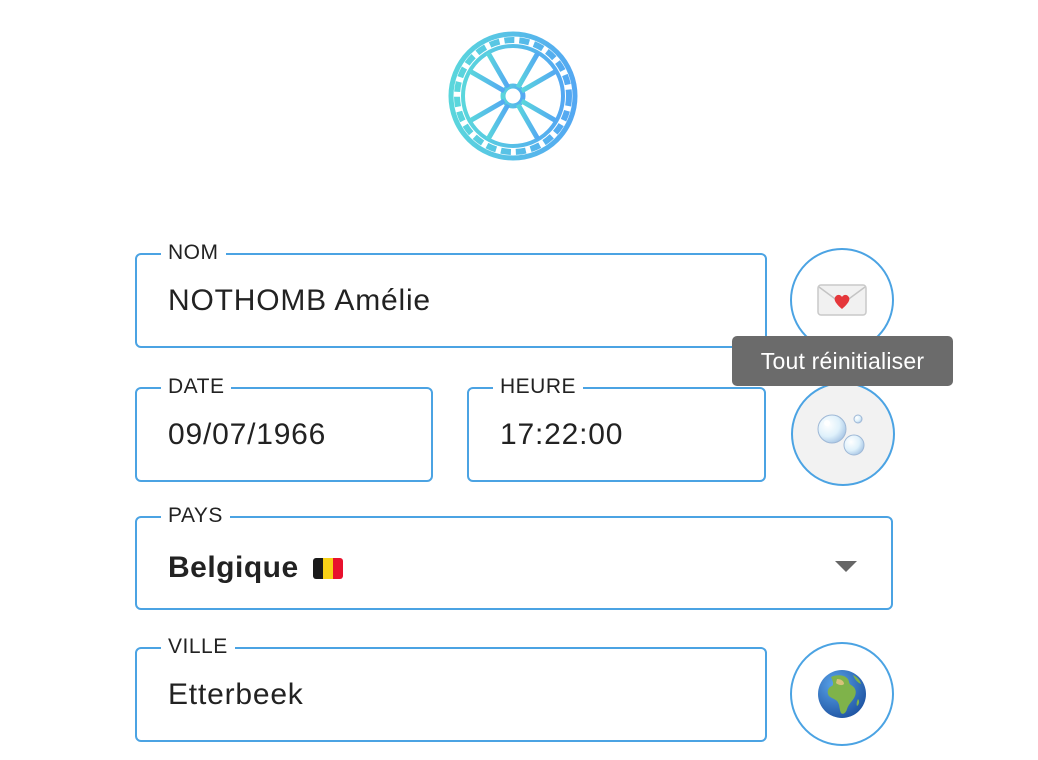  What do you see at coordinates (198, 647) in the screenshot?
I see `city-label: VILLE` at bounding box center [198, 647].